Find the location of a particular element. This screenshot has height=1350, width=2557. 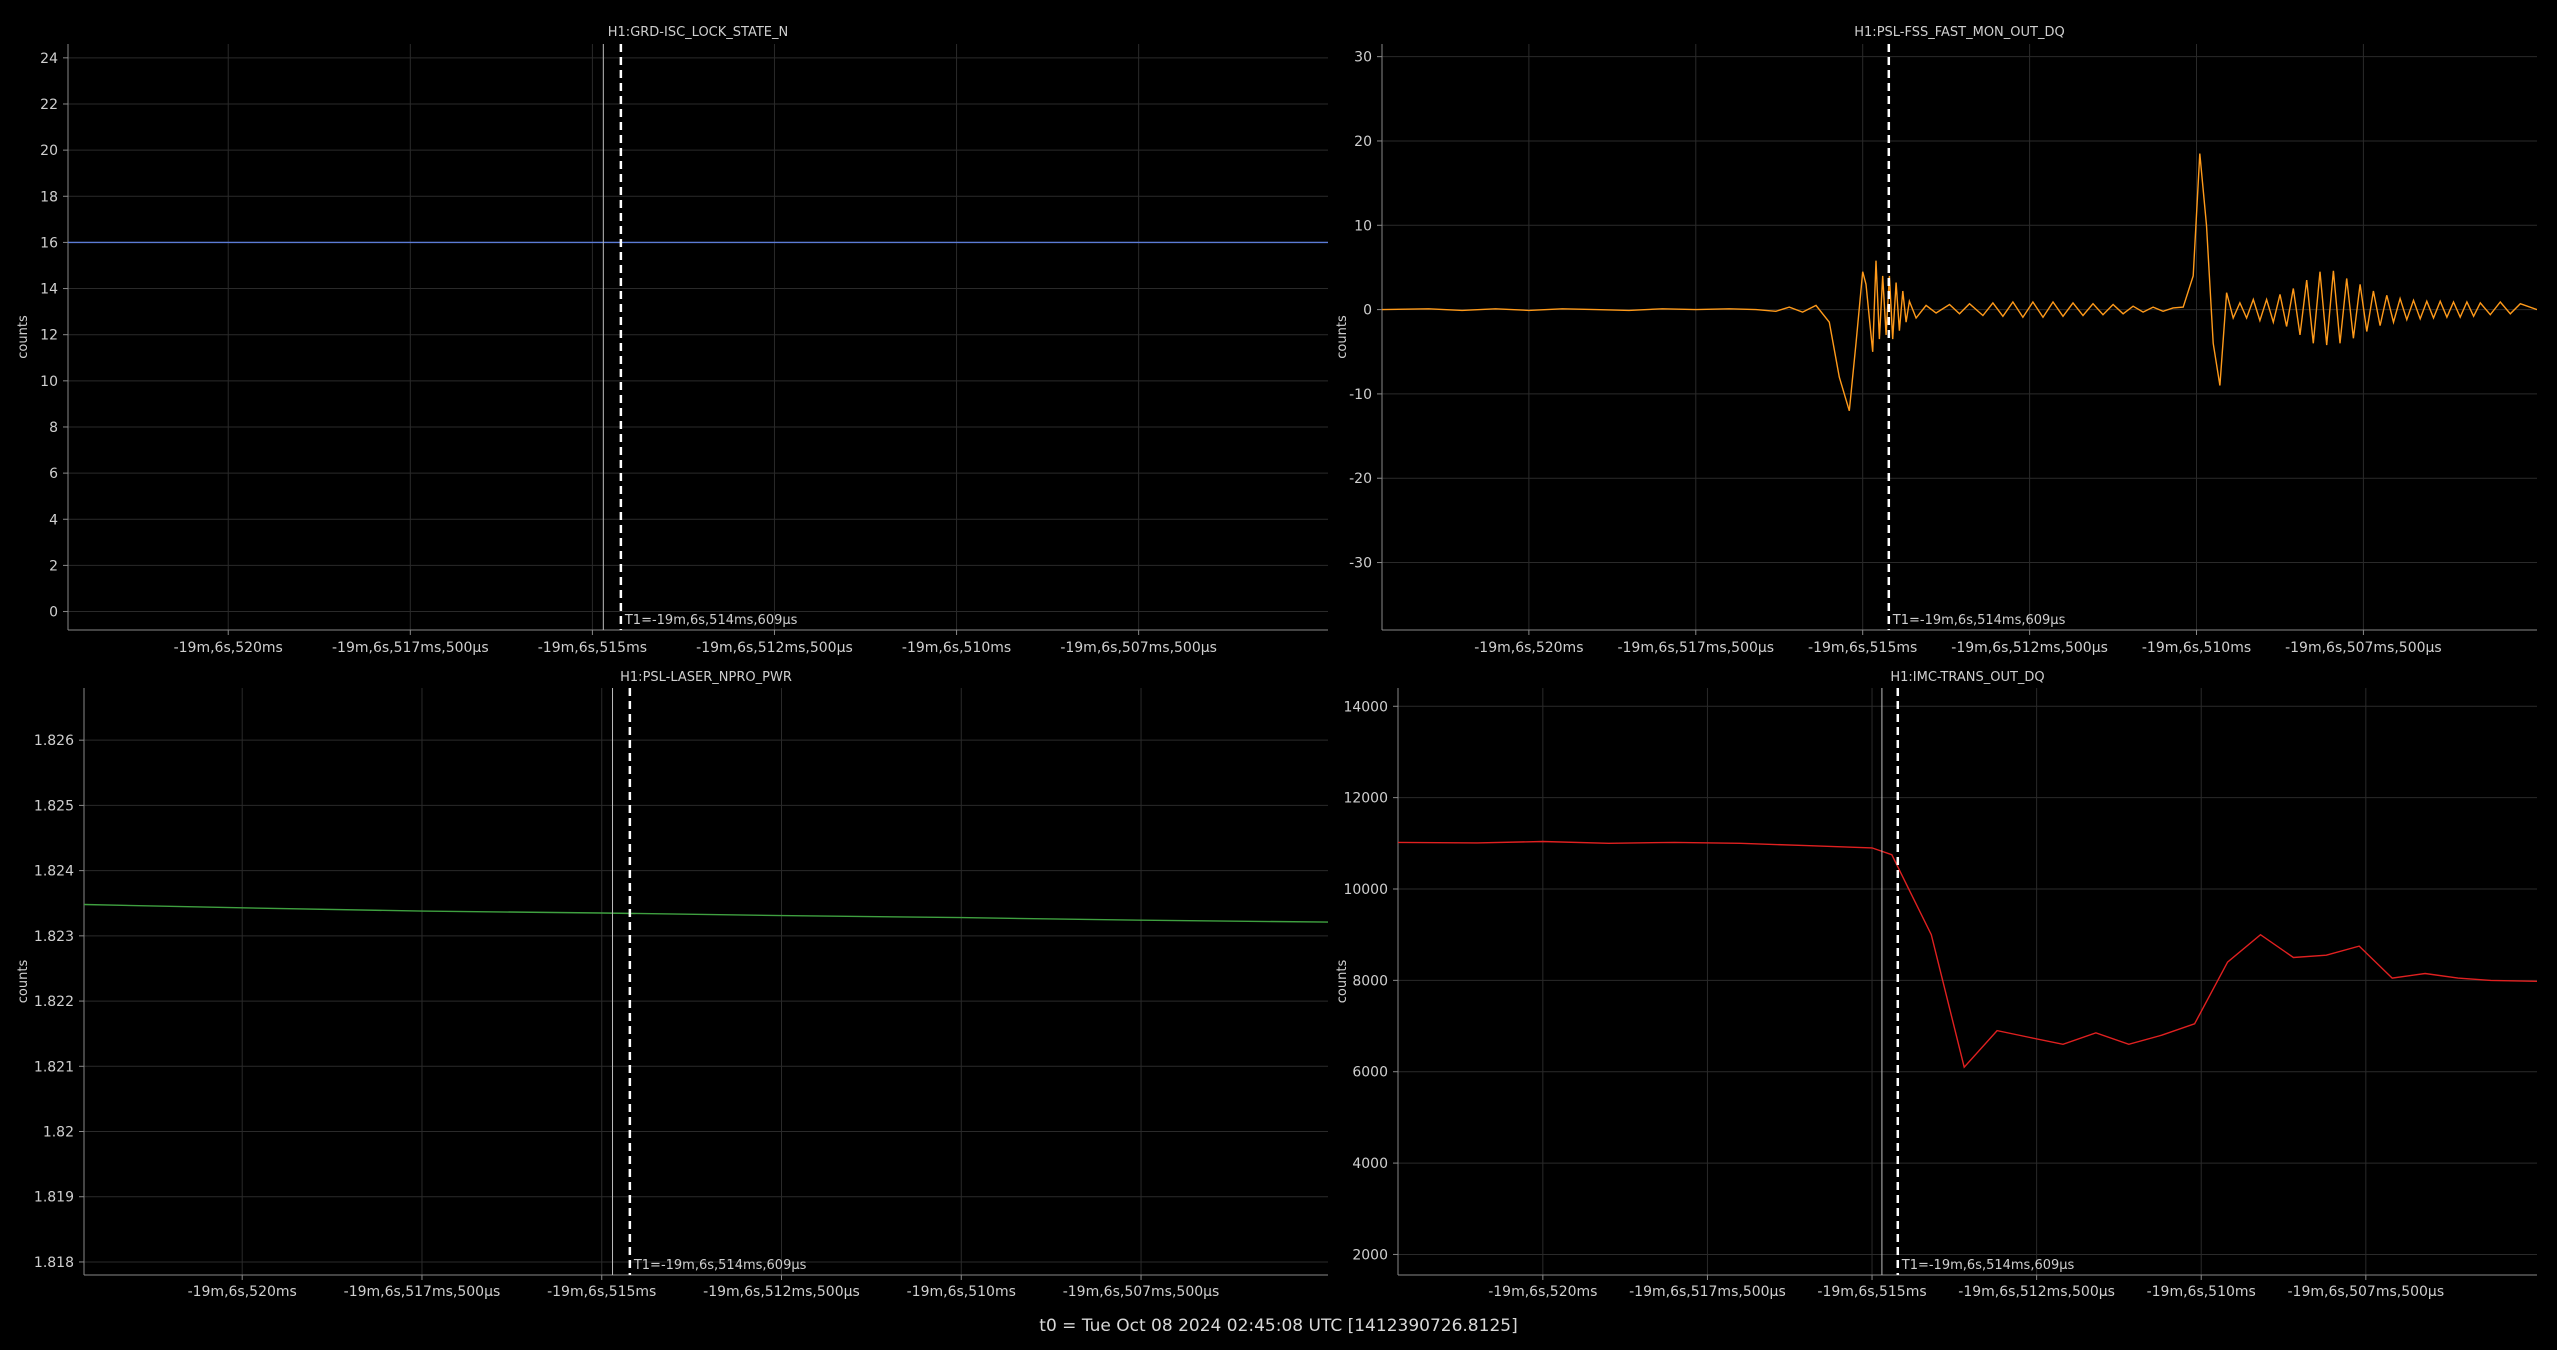

y-tick-label: -30 is located at coordinates (1360, 564).